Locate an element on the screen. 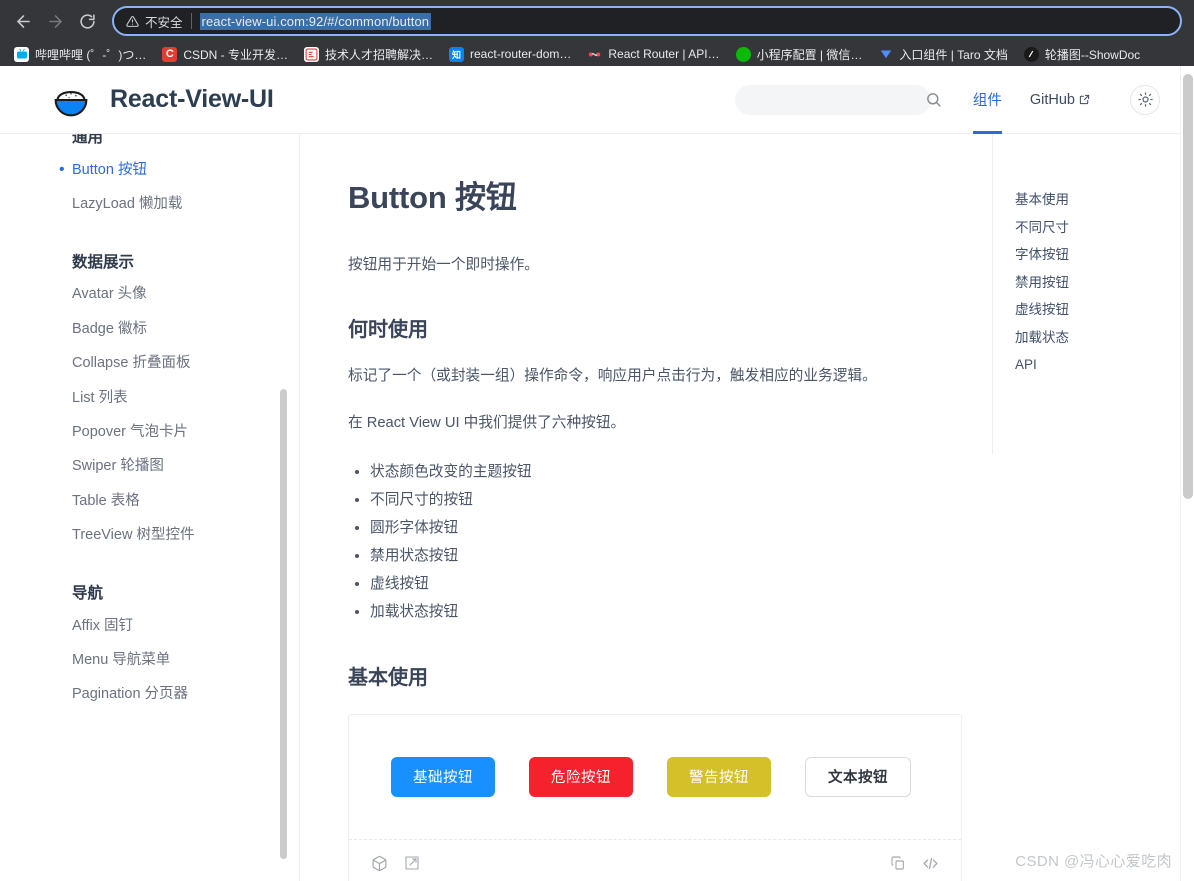 This screenshot has height=881, width=1194. list-item: 不同尺寸的按钮 is located at coordinates (650, 501).